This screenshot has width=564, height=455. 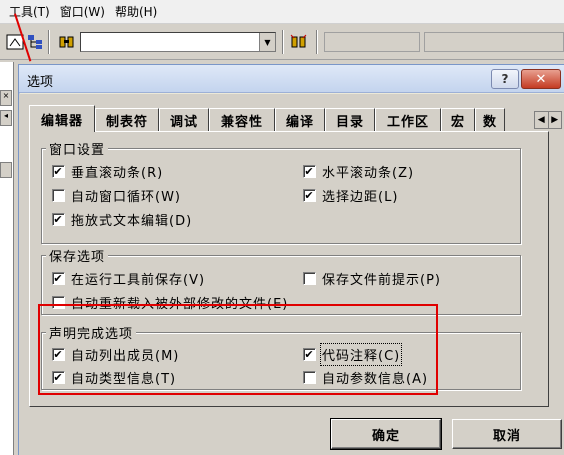 I want to click on tab-scroll-buttons: ◀ ▶, so click(x=548, y=120).